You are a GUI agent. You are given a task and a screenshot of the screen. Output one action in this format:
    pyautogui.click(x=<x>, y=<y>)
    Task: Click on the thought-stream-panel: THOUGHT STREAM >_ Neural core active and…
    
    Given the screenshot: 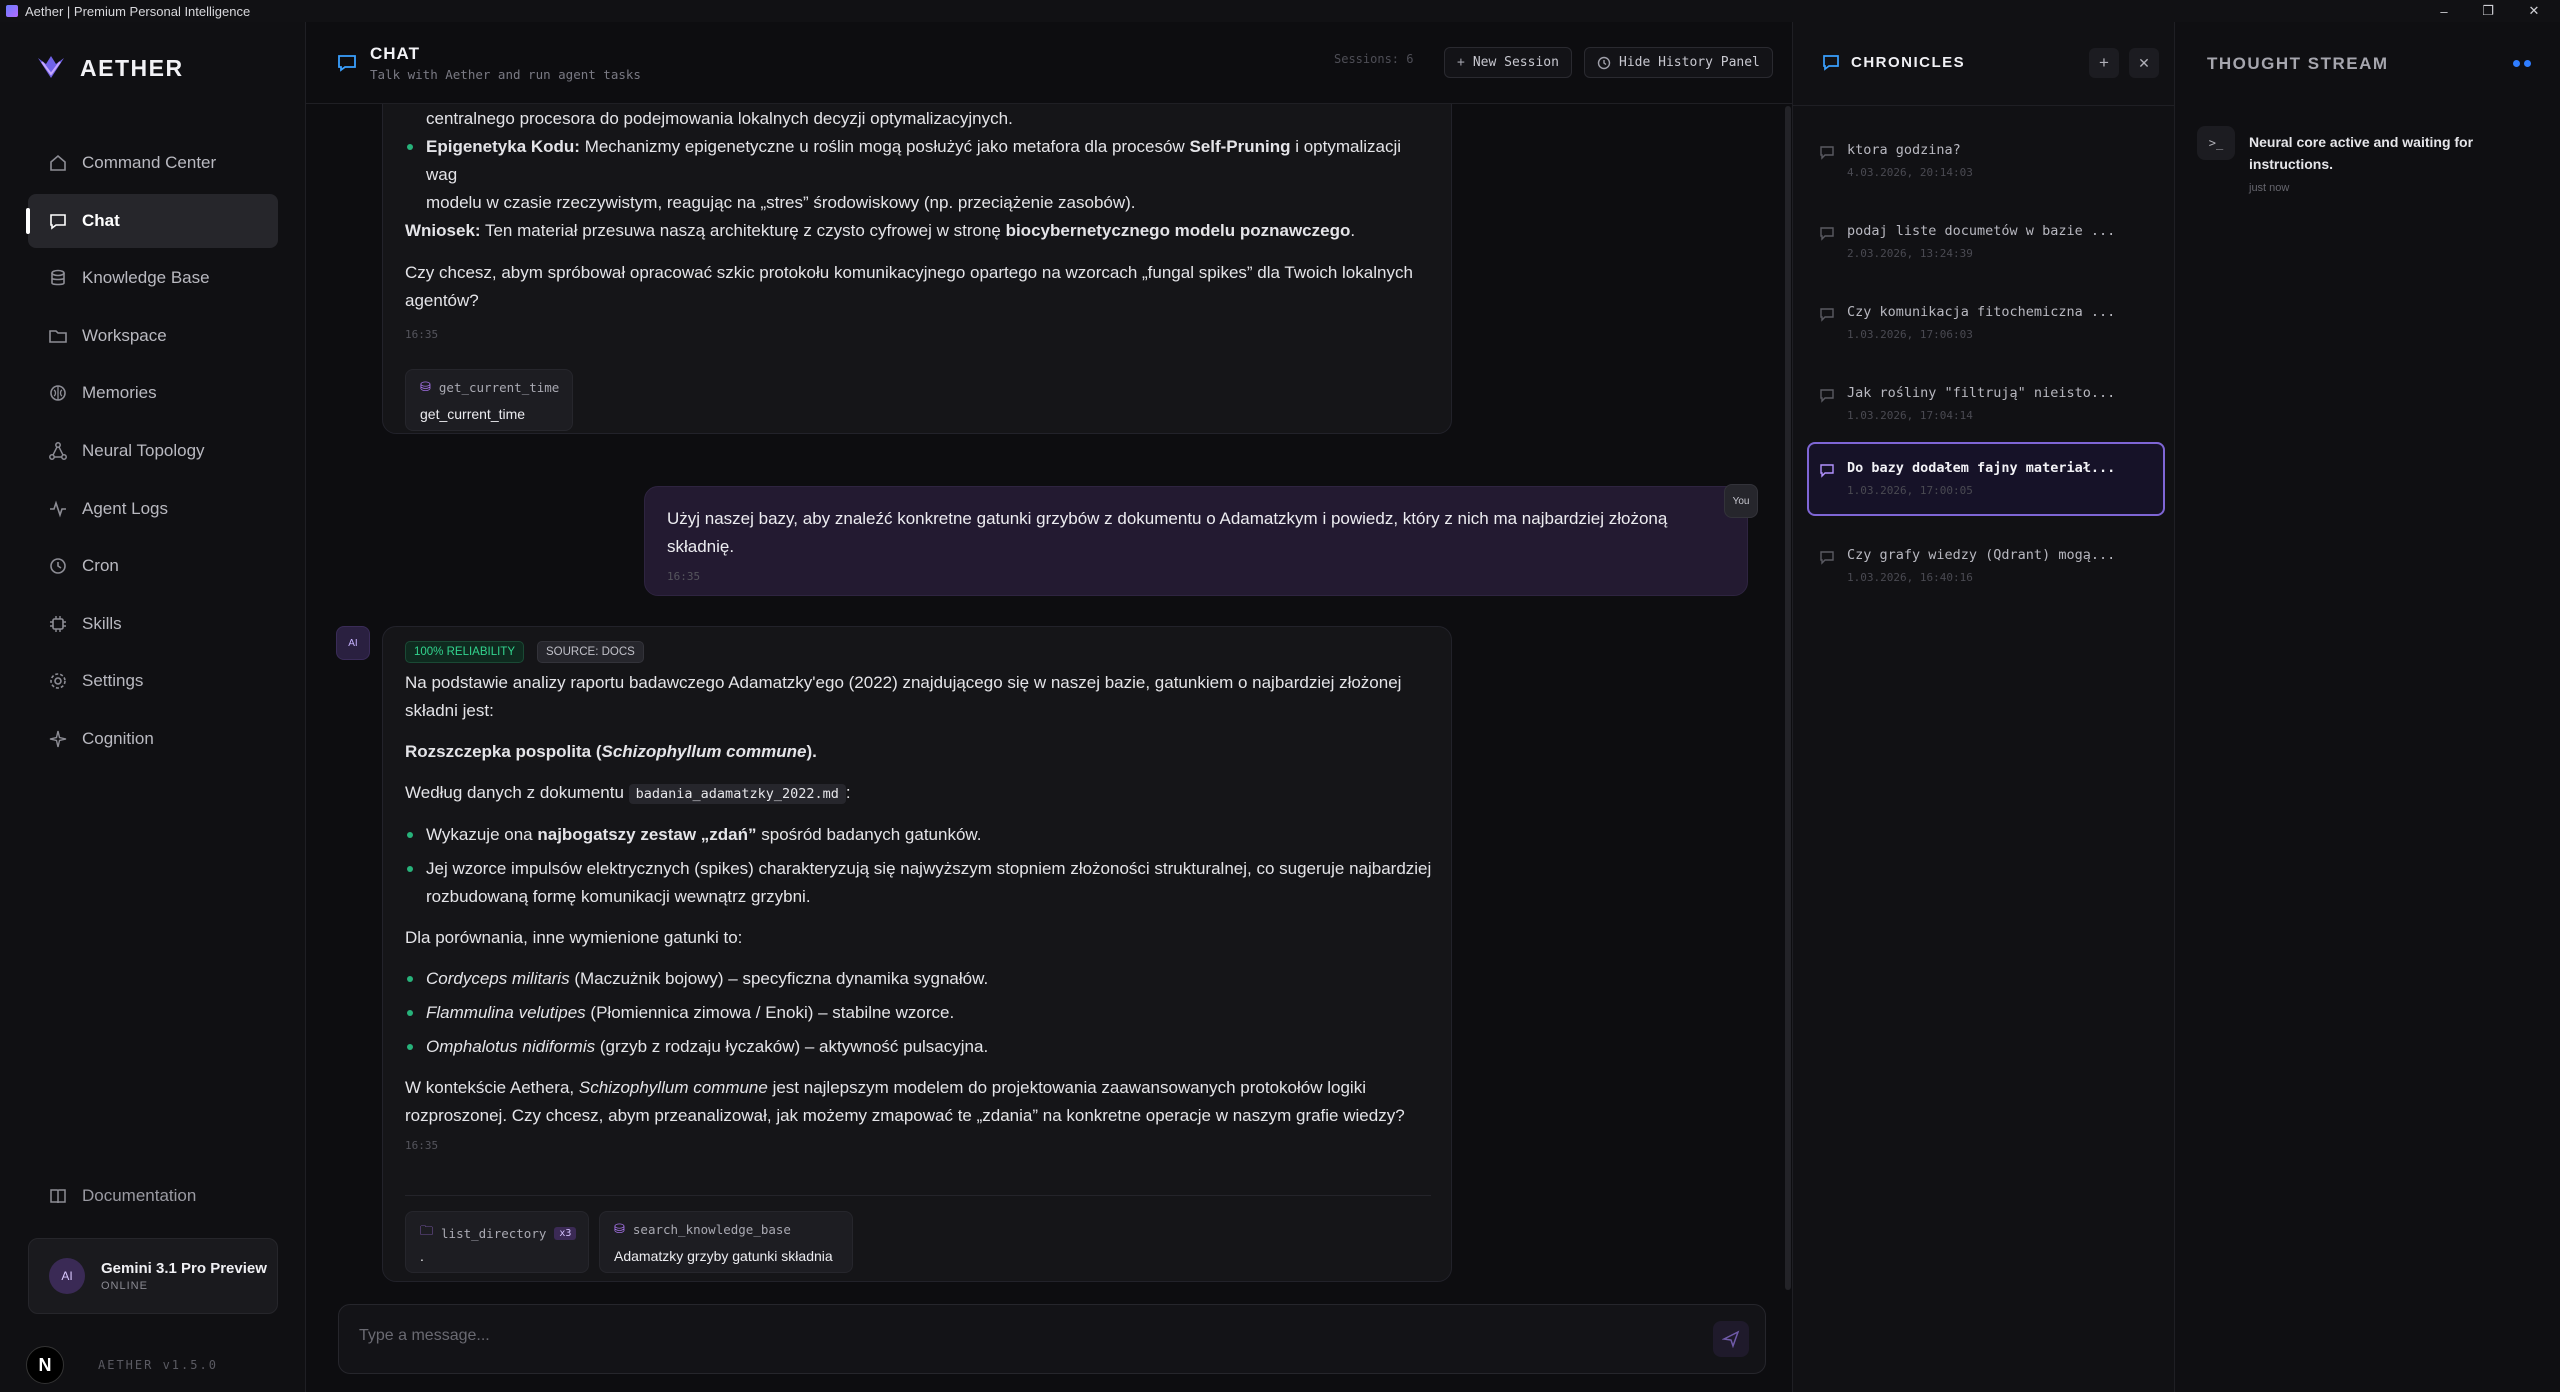 What is the action you would take?
    pyautogui.click(x=2367, y=707)
    